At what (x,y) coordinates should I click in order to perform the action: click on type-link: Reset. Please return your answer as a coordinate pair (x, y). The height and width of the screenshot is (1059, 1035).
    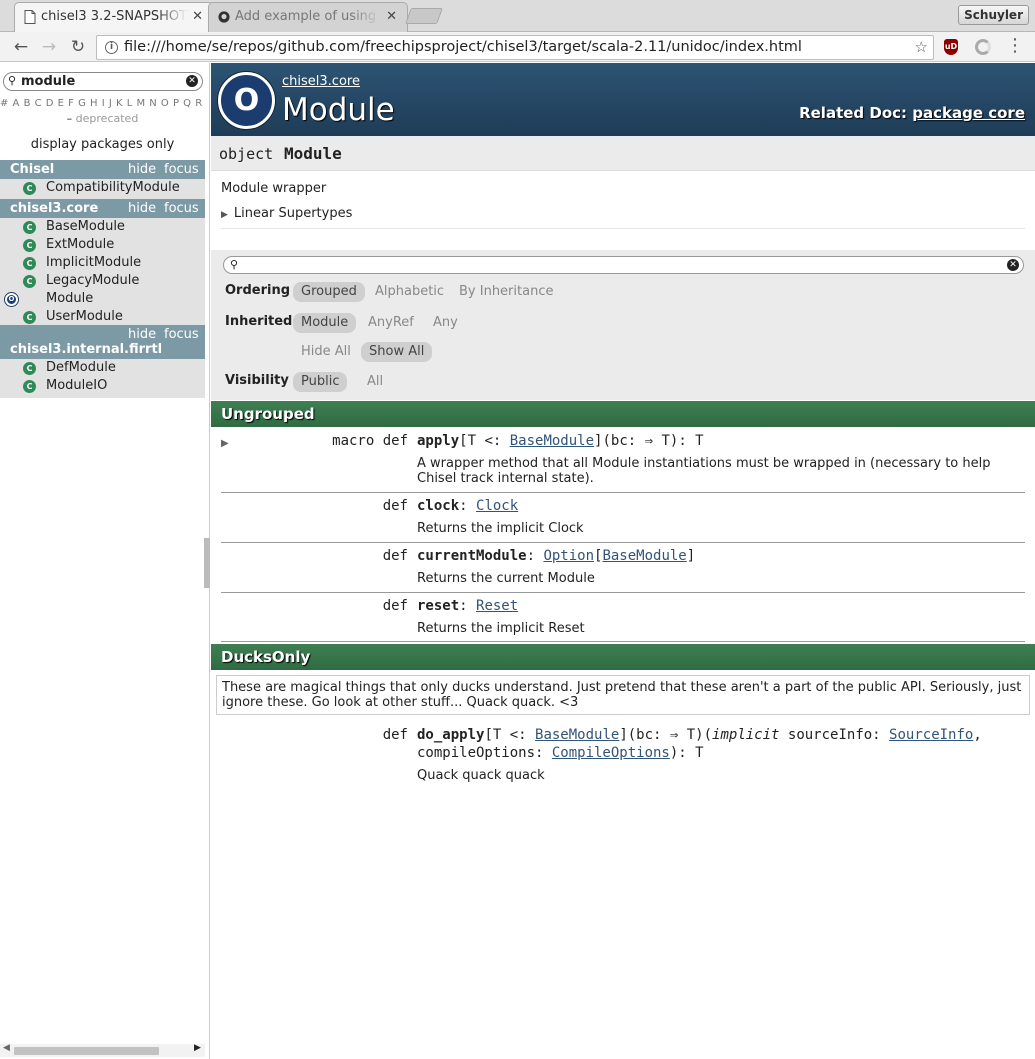
    Looking at the image, I should click on (497, 606).